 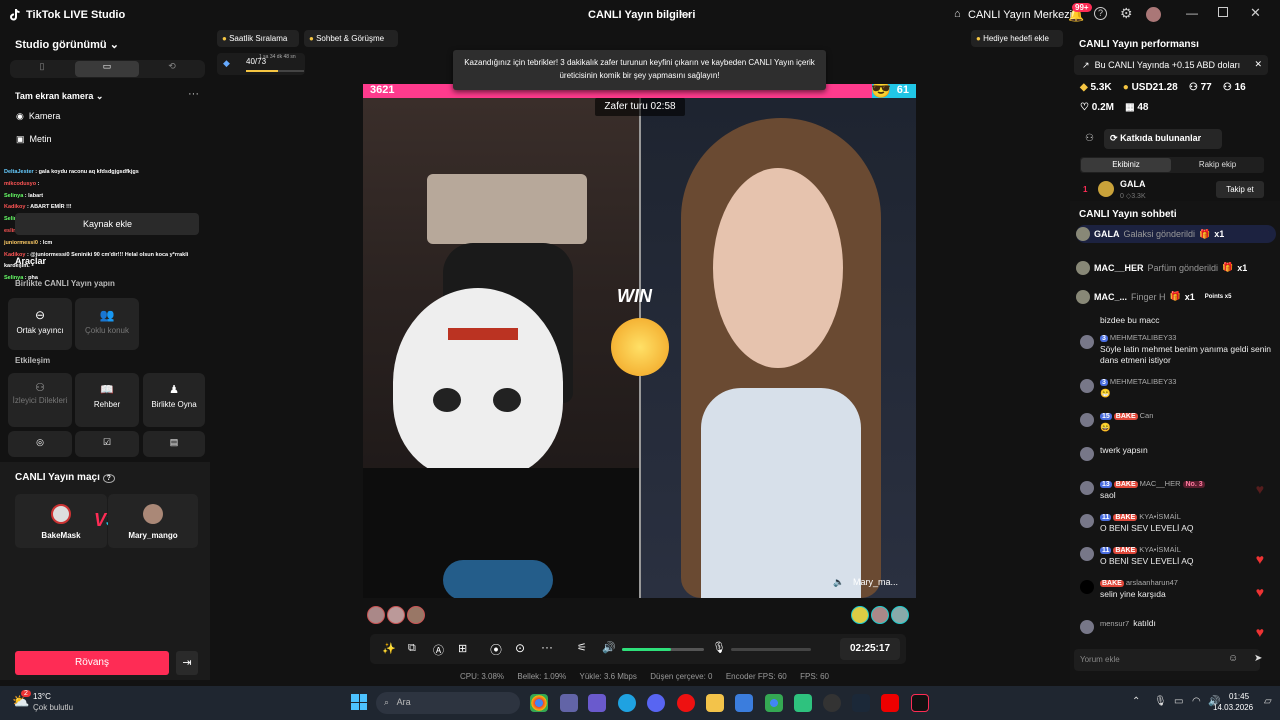 I want to click on chrome-alt-icon, so click(x=774, y=703).